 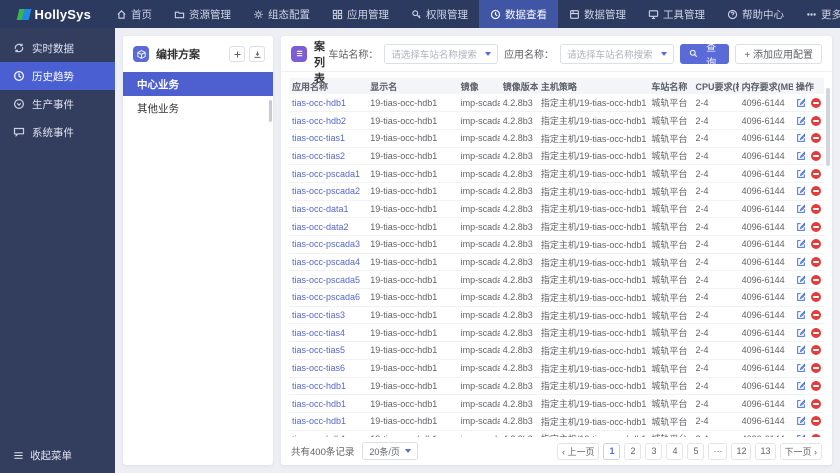 I want to click on app-name-link: tias-occ-tias4, so click(x=328, y=333).